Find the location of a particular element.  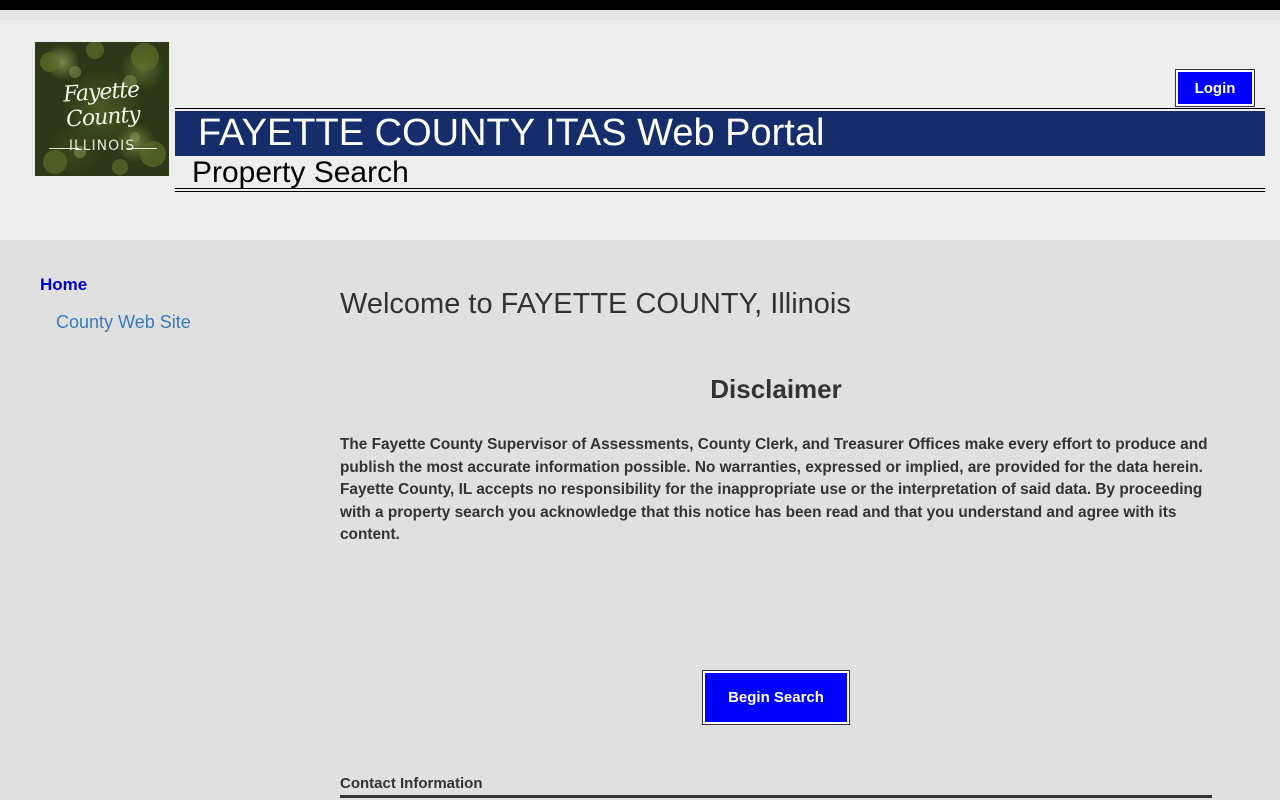

logo-state-text: ILLINOIS is located at coordinates (102, 146).